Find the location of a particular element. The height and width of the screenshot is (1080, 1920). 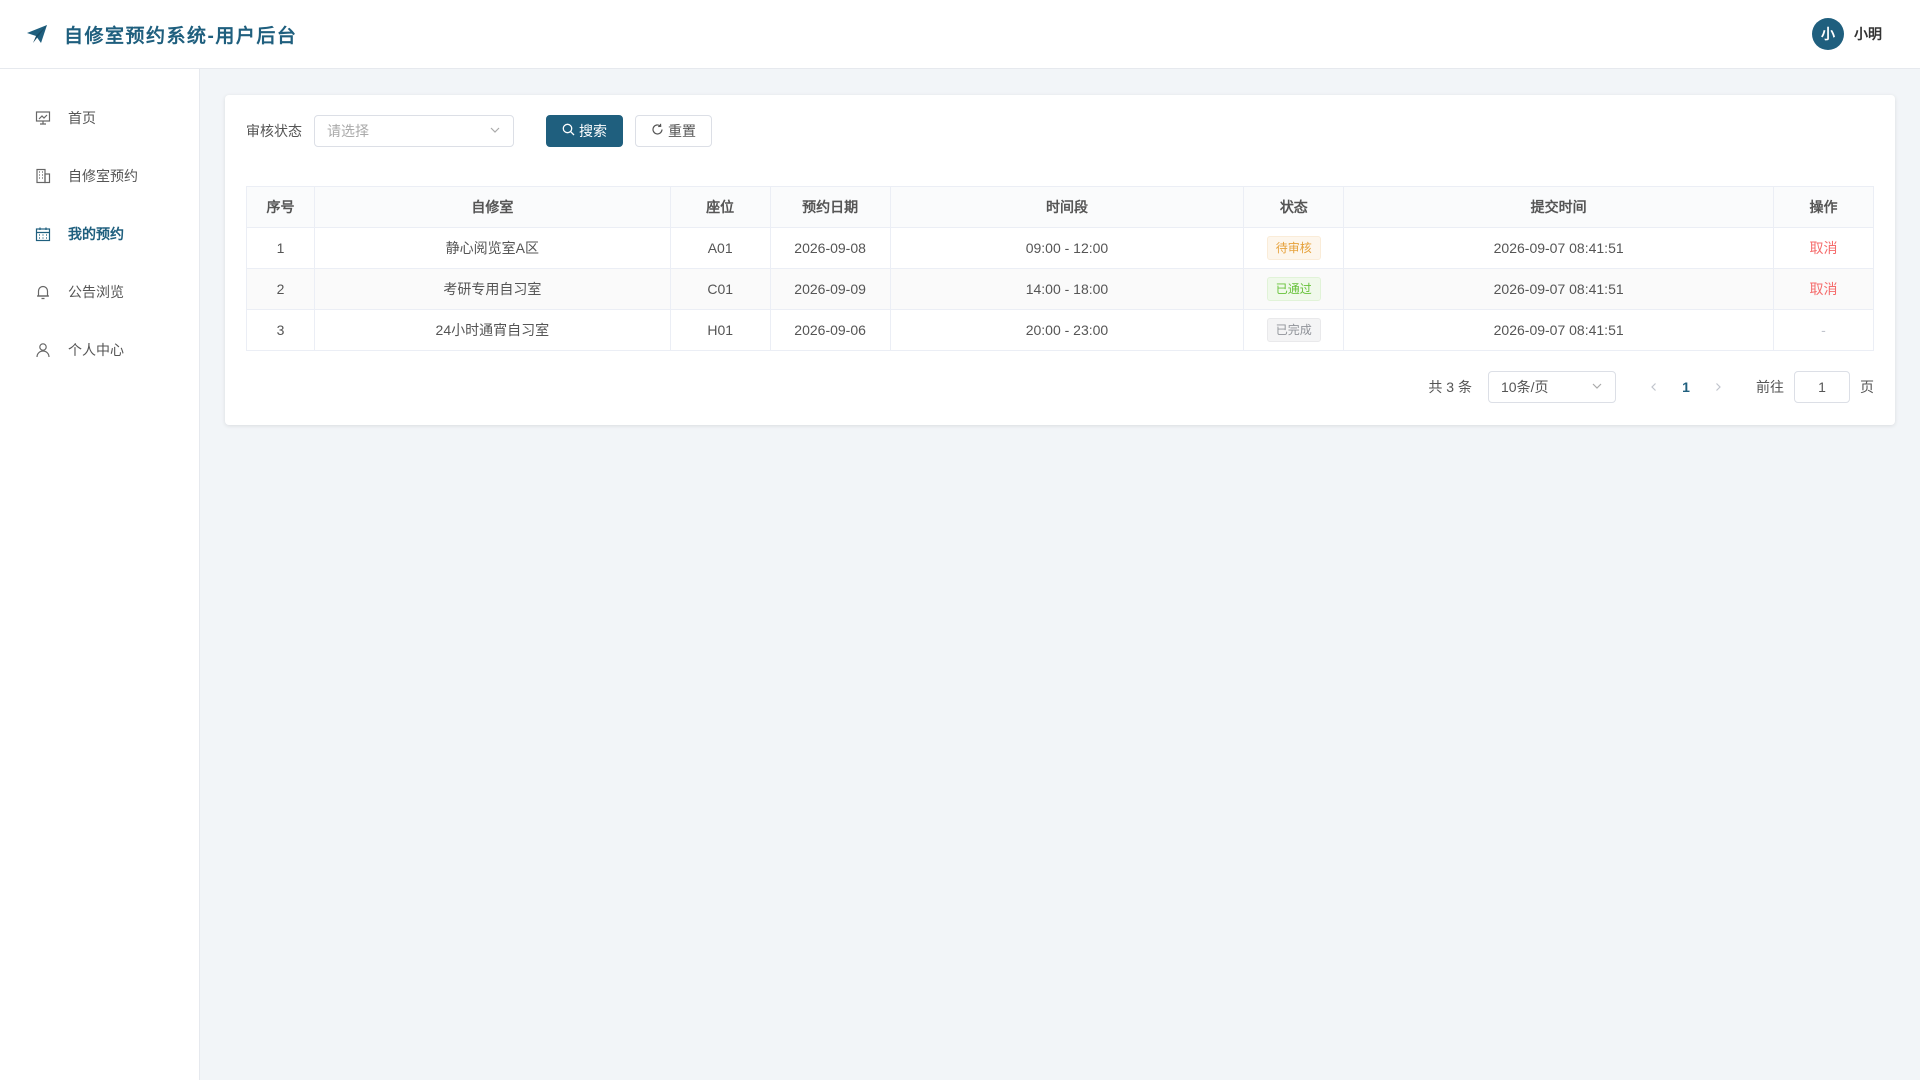

filter-bar: 审核状态 请选择 搜索 重置 is located at coordinates (1060, 131).